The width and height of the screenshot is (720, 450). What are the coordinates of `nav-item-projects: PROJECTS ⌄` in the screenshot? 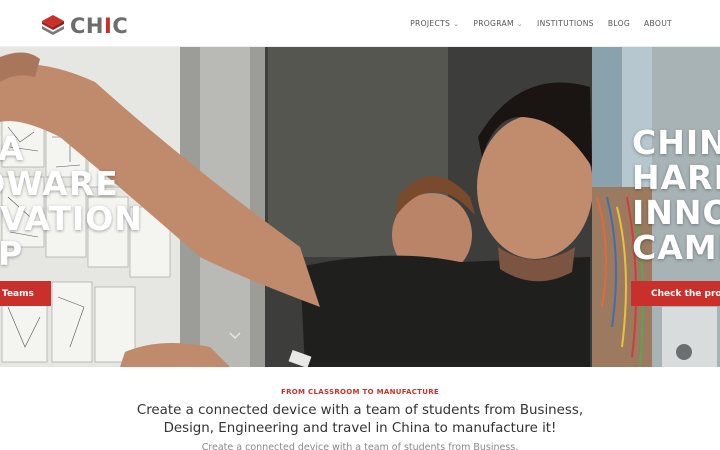 It's located at (434, 23).